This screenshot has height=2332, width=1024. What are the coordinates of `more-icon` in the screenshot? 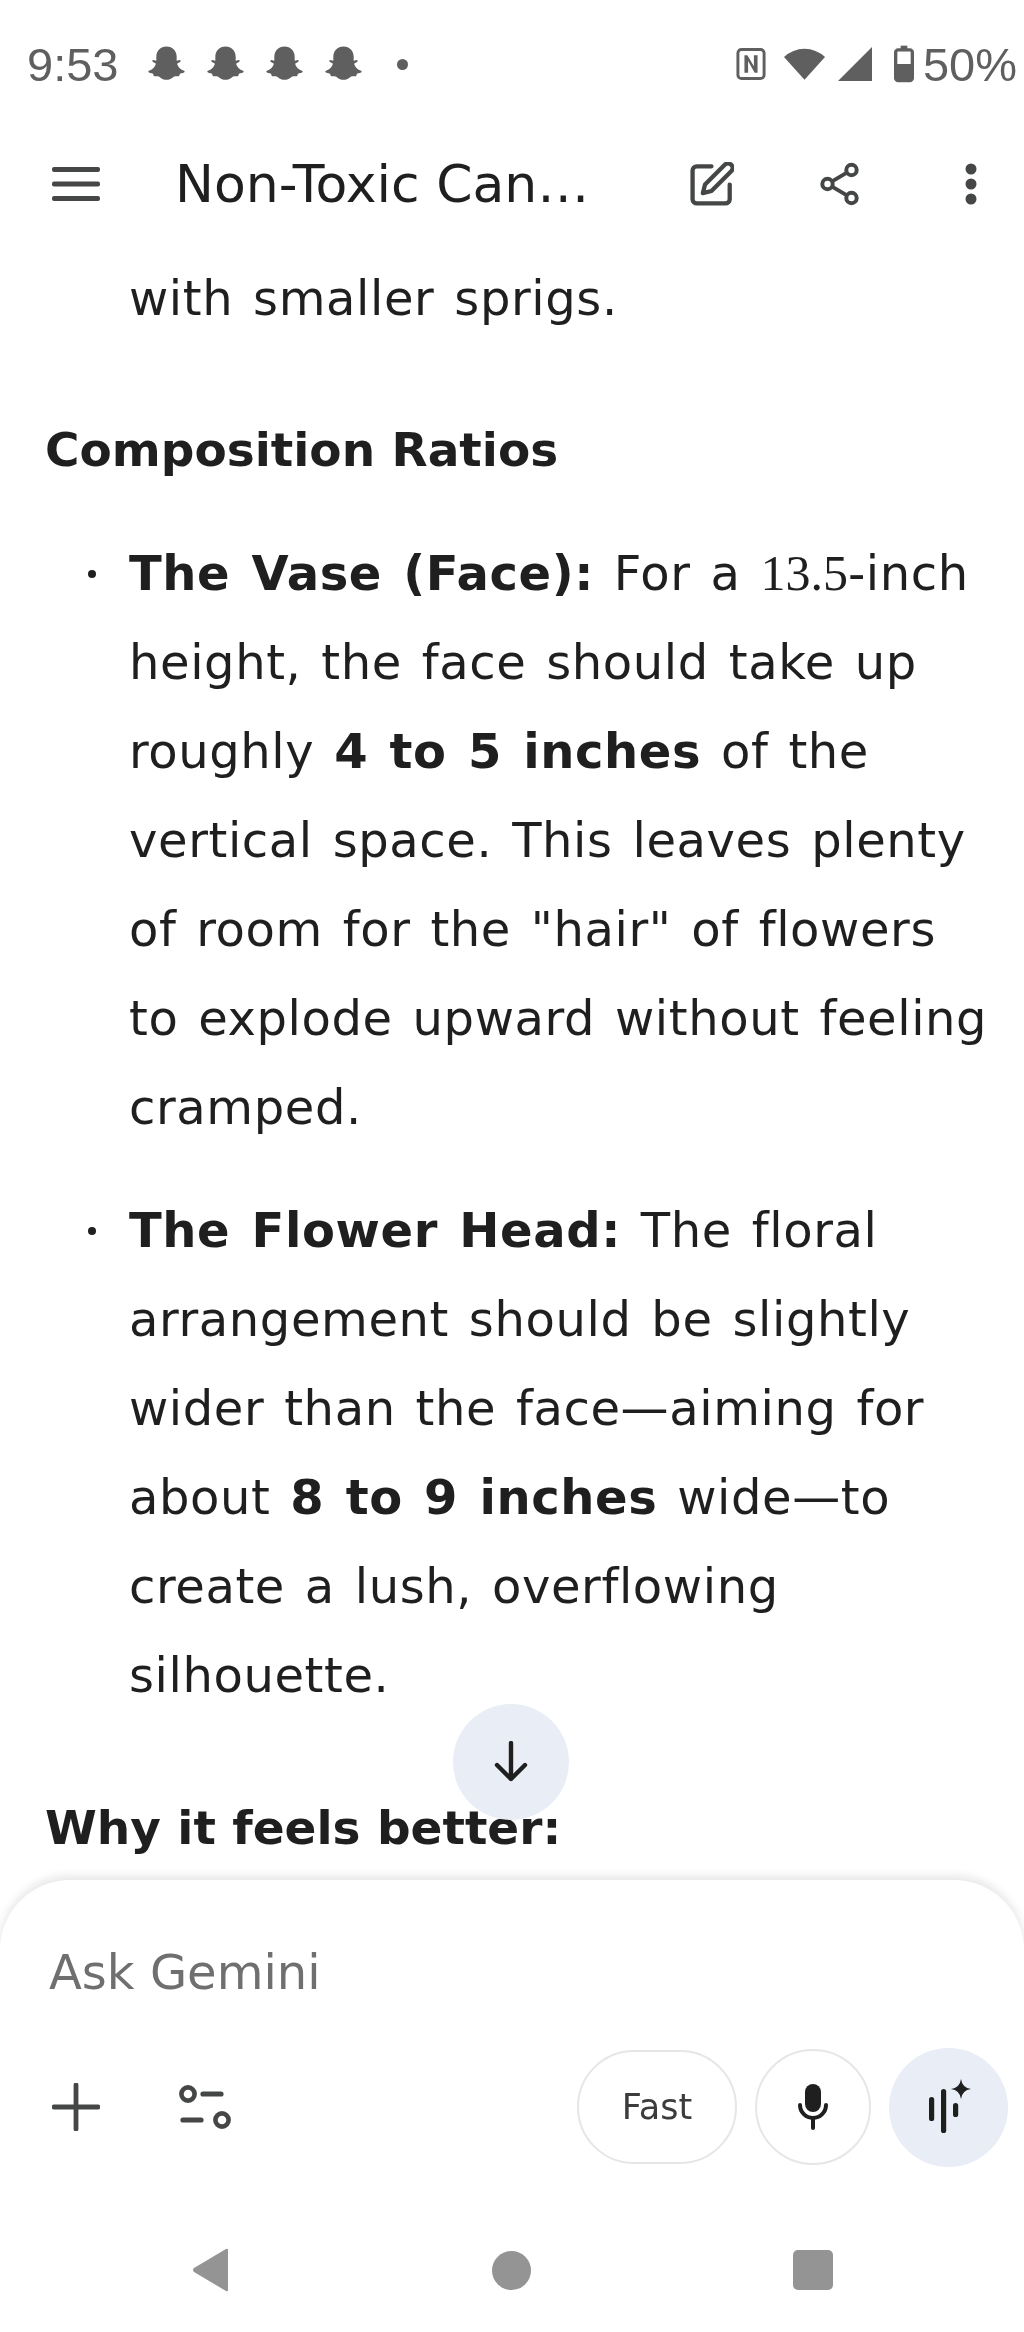 It's located at (971, 184).